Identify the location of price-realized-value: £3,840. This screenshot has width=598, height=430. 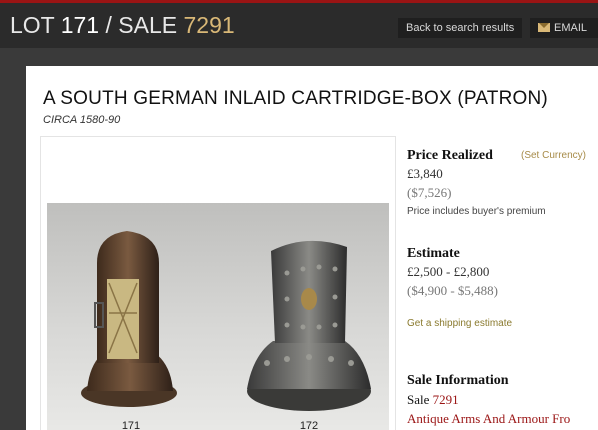
(425, 173).